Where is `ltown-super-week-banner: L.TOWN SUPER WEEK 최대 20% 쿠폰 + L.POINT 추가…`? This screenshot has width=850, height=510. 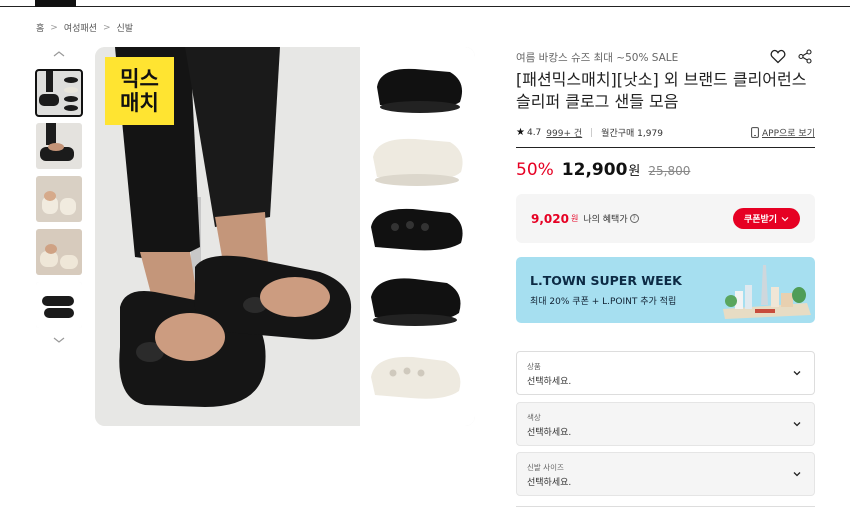
ltown-super-week-banner: L.TOWN SUPER WEEK 최대 20% 쿠폰 + L.POINT 추가… is located at coordinates (665, 290).